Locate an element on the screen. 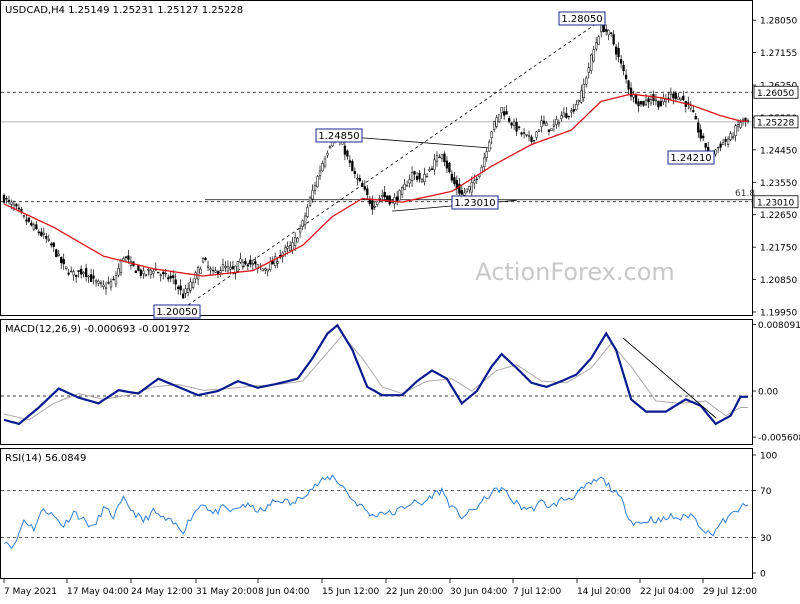 The height and width of the screenshot is (604, 800). price-y-tick-label: 1.28050 is located at coordinates (778, 22).